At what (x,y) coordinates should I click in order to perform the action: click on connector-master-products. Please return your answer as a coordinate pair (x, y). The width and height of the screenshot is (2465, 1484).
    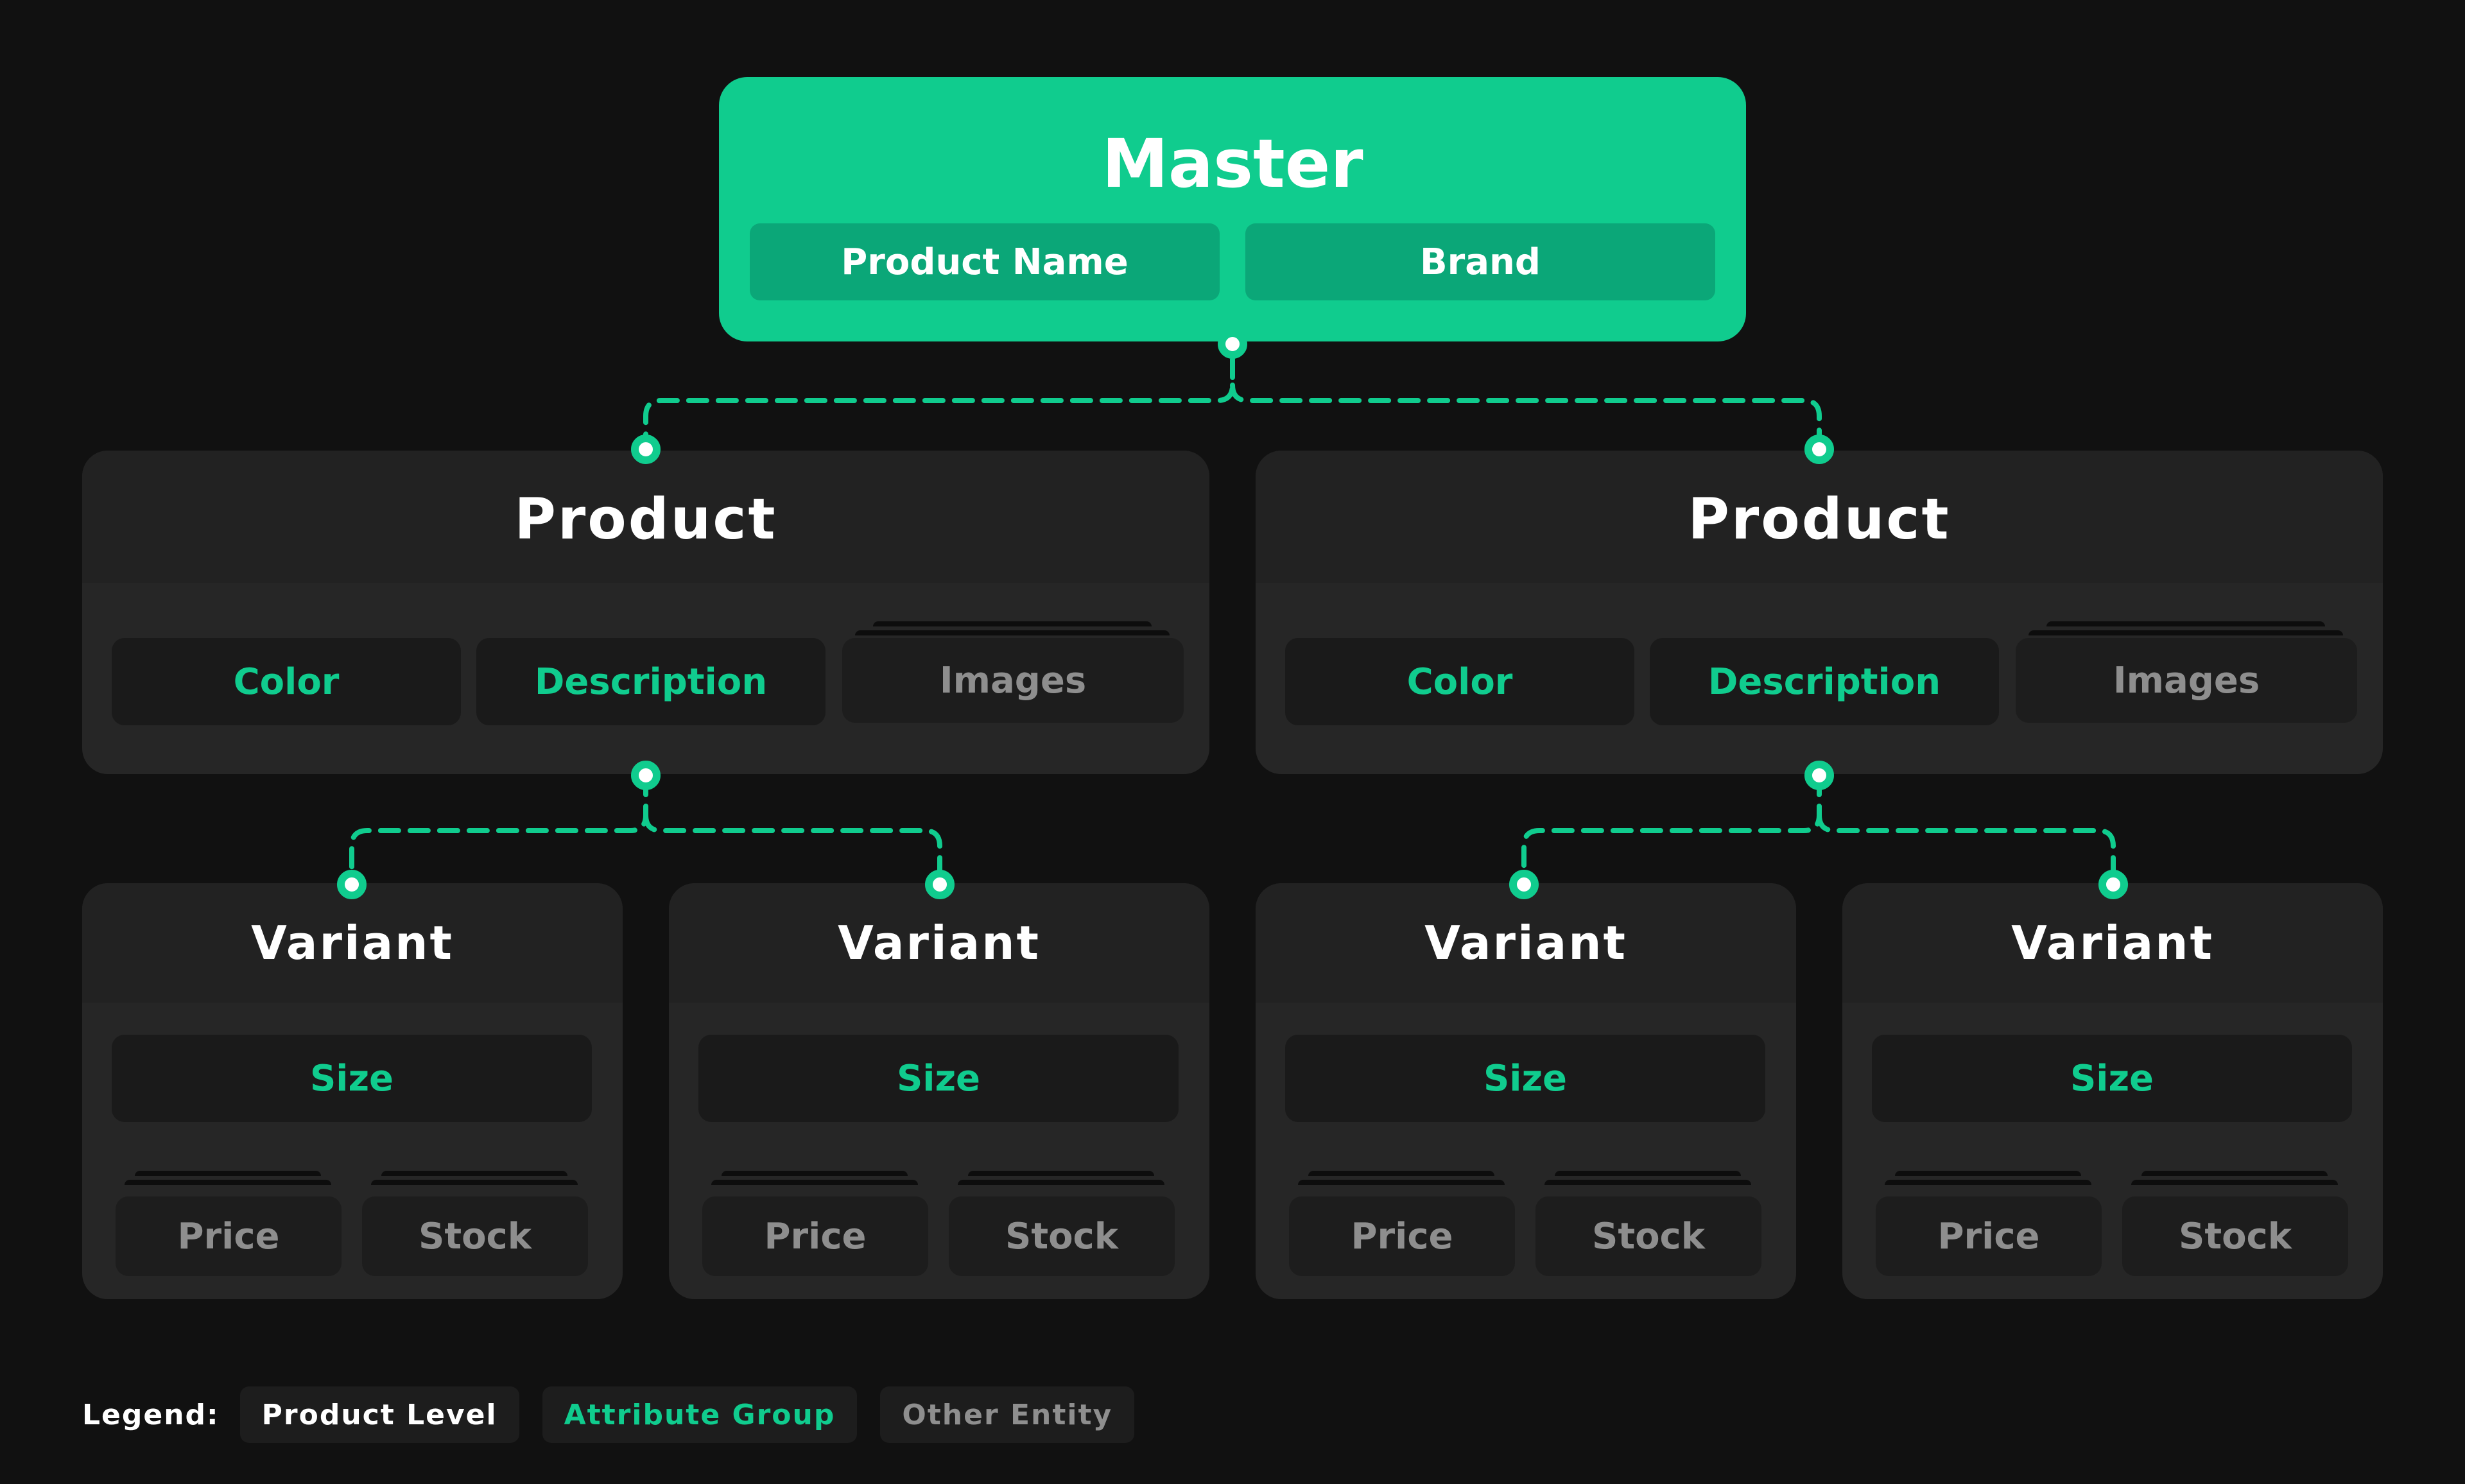
    Looking at the image, I should click on (1232, 404).